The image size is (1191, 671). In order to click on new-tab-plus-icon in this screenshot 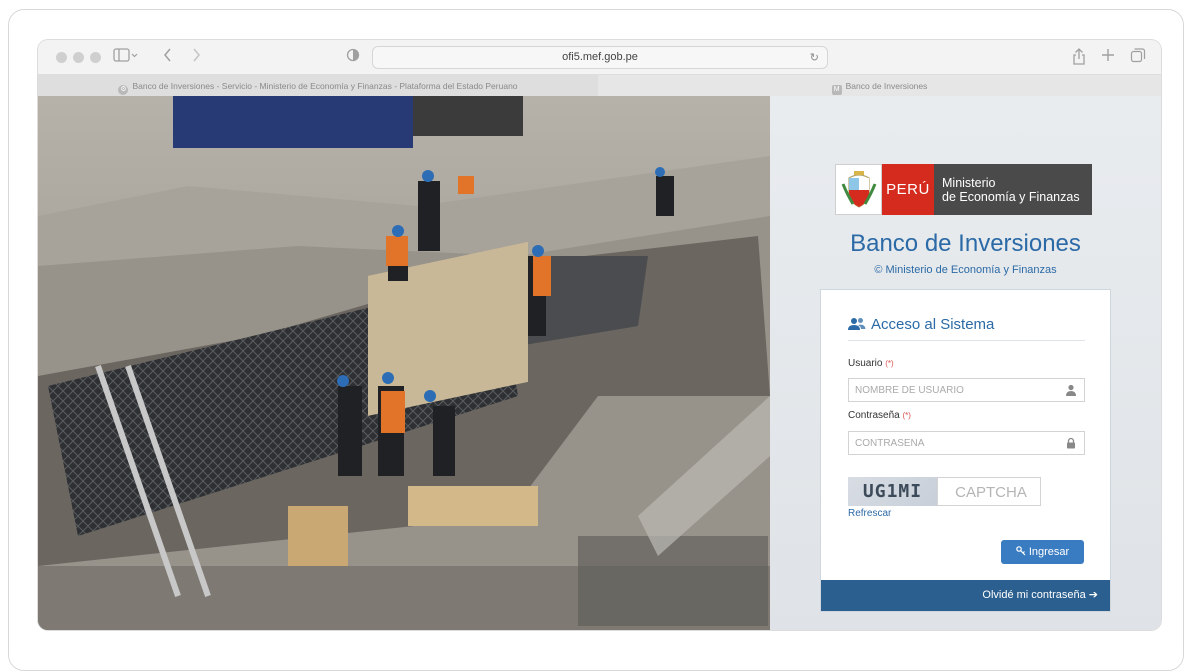, I will do `click(1108, 57)`.